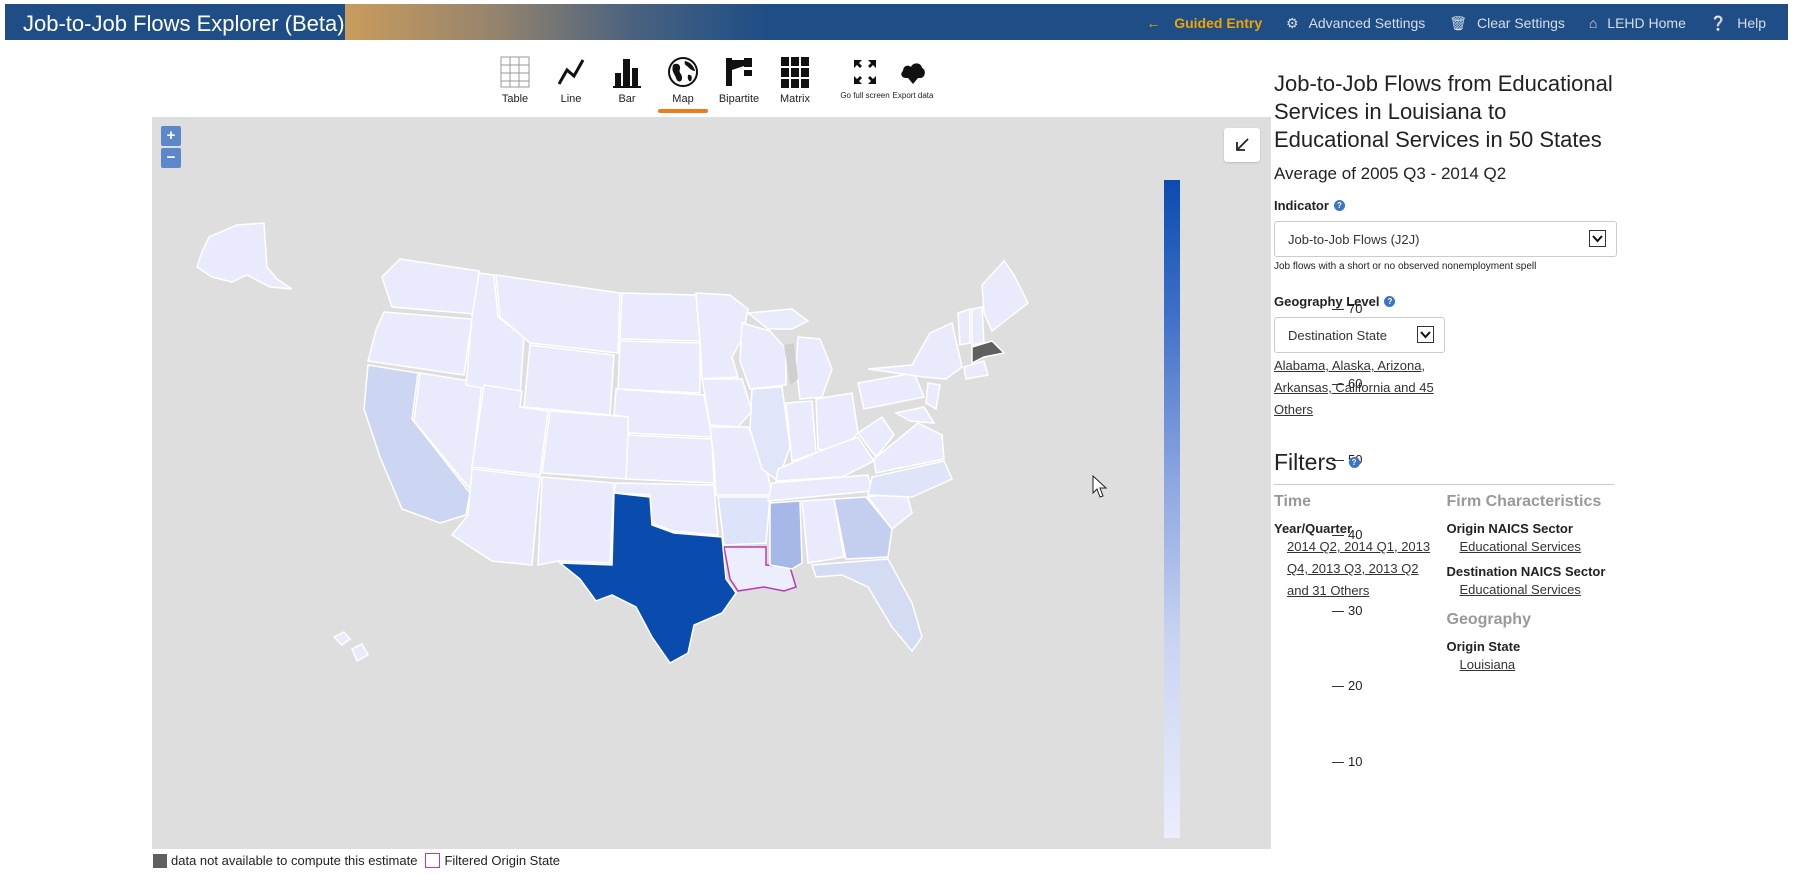 The width and height of the screenshot is (1793, 875). What do you see at coordinates (660, 317) in the screenshot?
I see `state-north-dakota` at bounding box center [660, 317].